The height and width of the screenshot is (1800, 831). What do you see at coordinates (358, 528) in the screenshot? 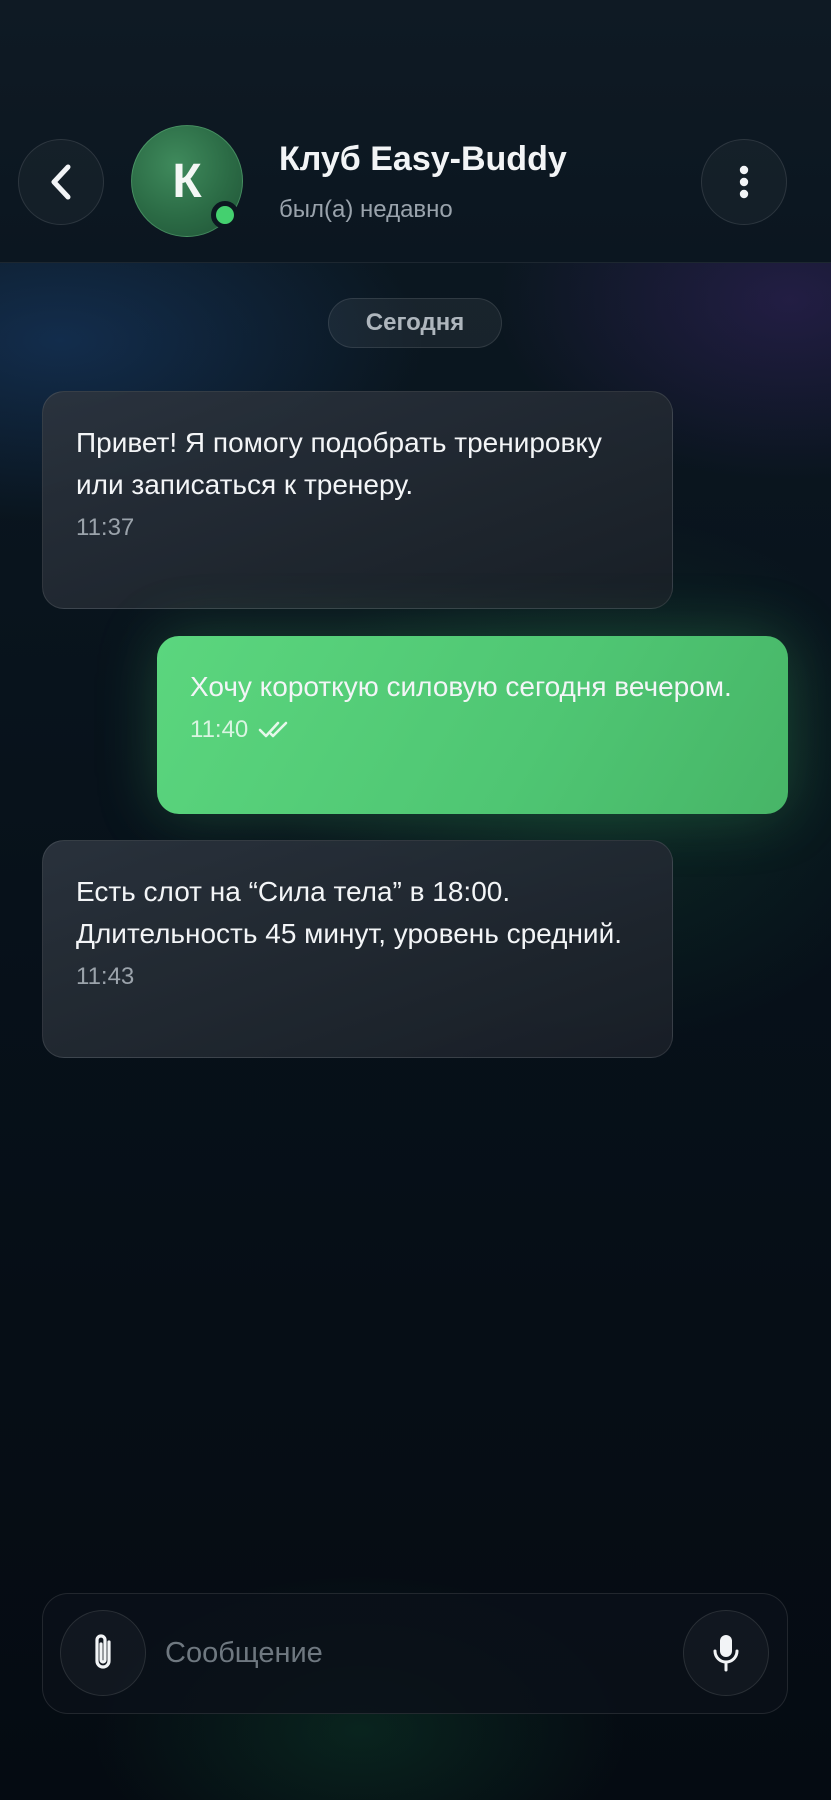
I see `message-meta: 11:37` at bounding box center [358, 528].